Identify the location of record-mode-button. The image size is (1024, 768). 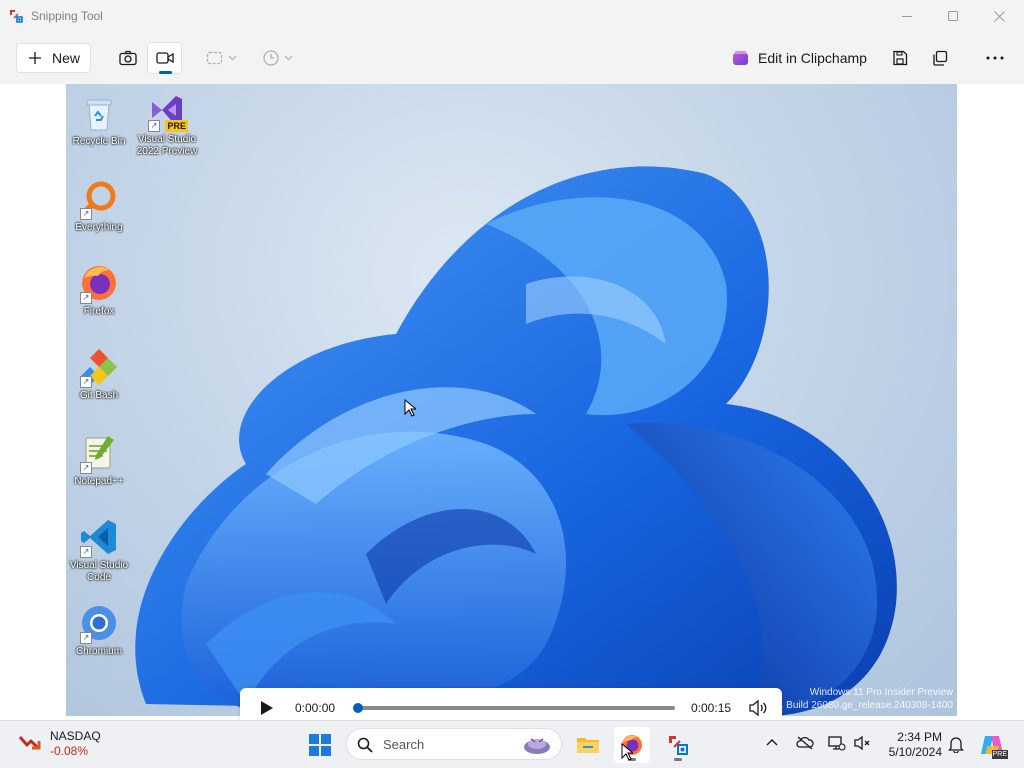
(164, 58).